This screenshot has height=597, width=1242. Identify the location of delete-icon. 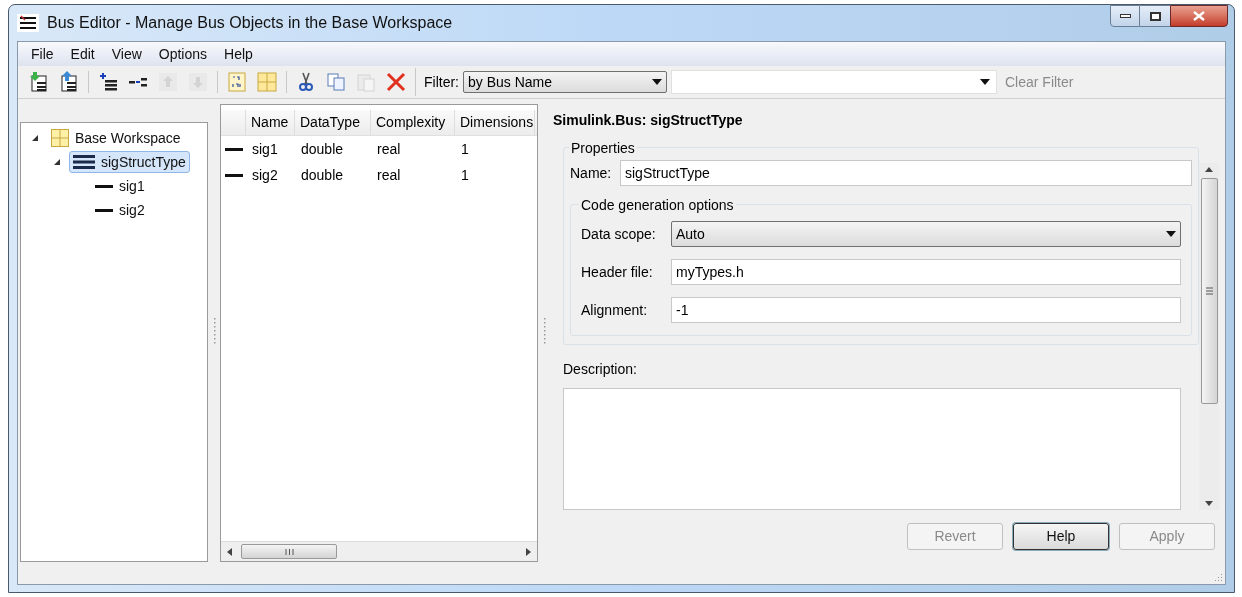
(396, 82).